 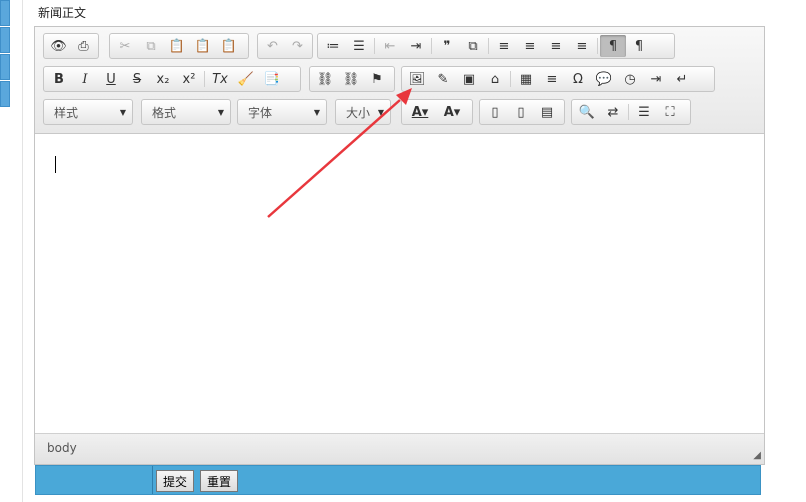 What do you see at coordinates (757, 455) in the screenshot?
I see `resize-grip-icon: ◢` at bounding box center [757, 455].